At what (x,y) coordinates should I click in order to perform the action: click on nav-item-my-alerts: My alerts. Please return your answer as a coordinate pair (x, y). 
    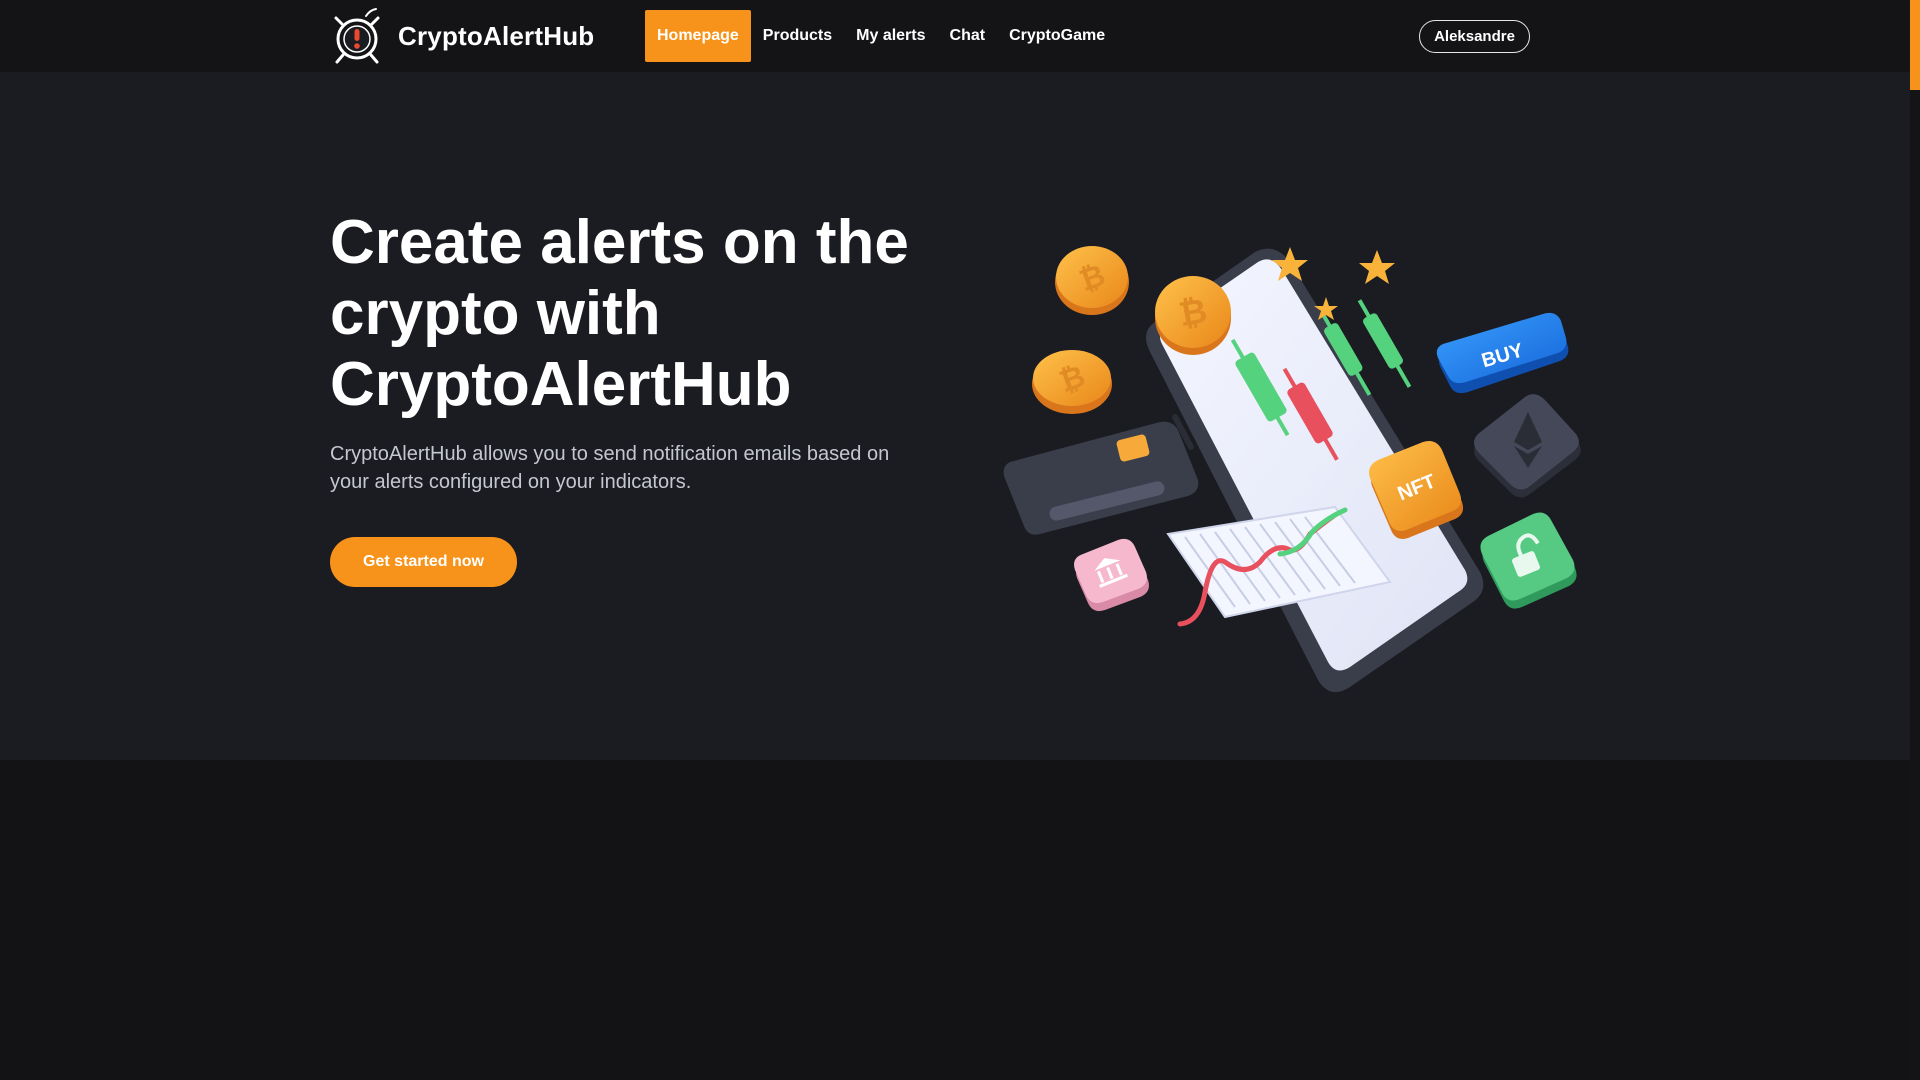
    Looking at the image, I should click on (890, 36).